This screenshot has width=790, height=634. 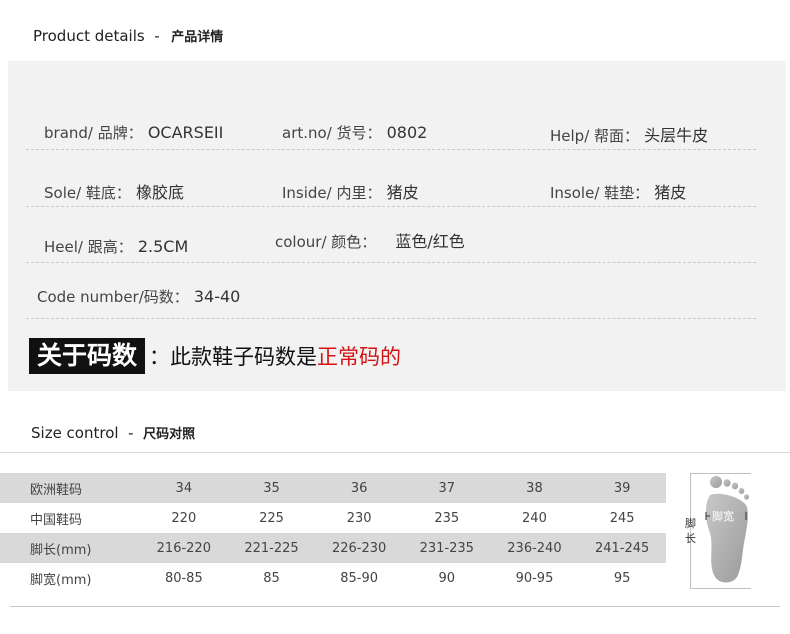 What do you see at coordinates (70, 488) in the screenshot?
I see `row-header: 欧洲鞋码` at bounding box center [70, 488].